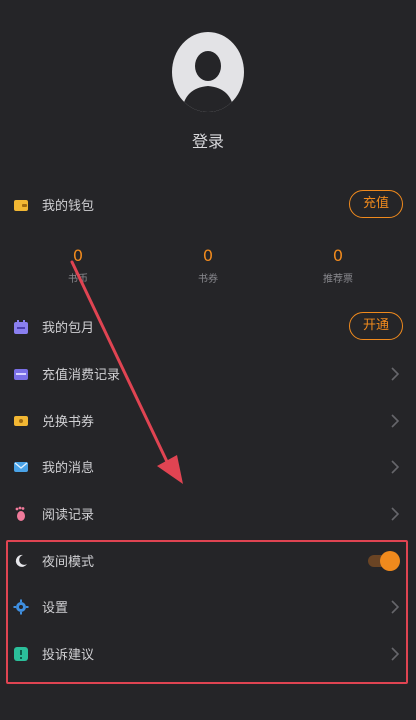 The height and width of the screenshot is (720, 416). What do you see at coordinates (390, 561) in the screenshot?
I see `toggle-knob` at bounding box center [390, 561].